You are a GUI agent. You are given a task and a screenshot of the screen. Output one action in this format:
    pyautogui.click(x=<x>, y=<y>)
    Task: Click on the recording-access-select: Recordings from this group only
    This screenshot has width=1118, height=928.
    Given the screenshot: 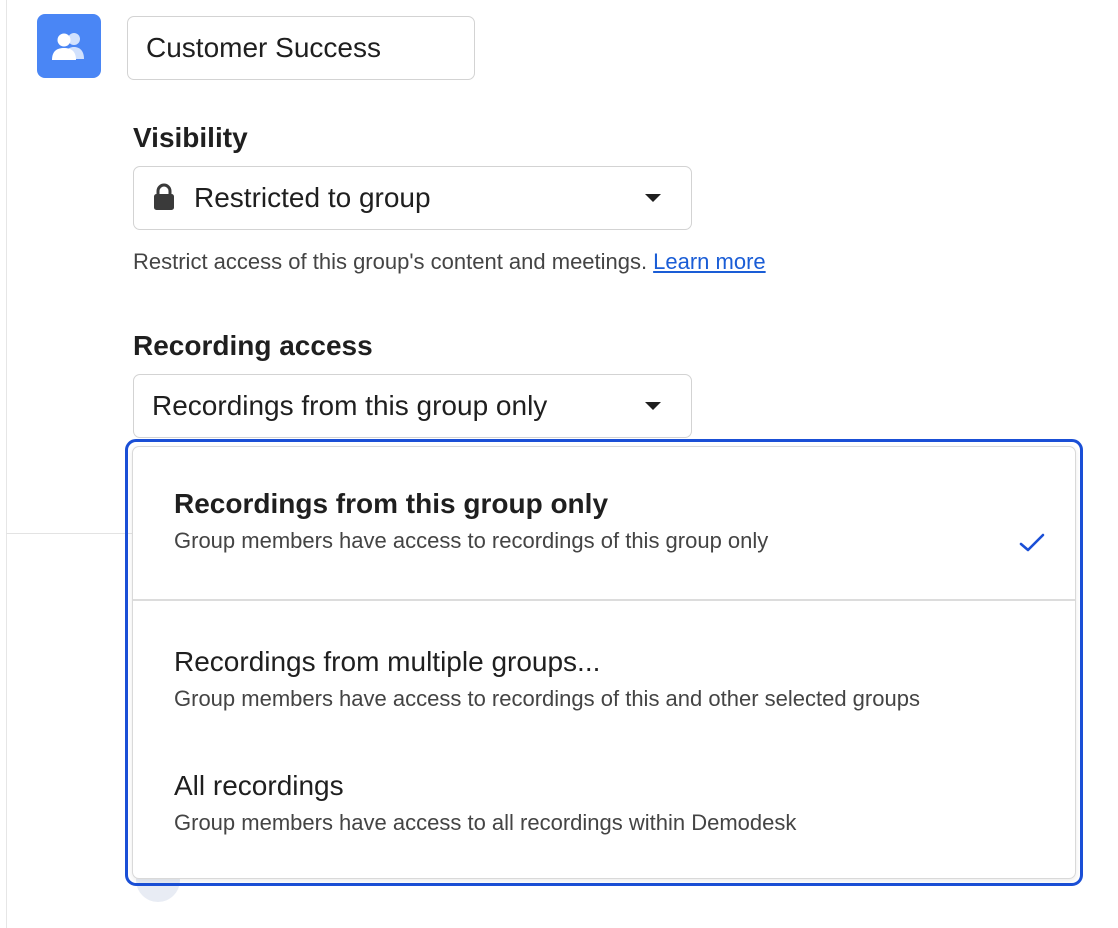 What is the action you would take?
    pyautogui.click(x=412, y=406)
    